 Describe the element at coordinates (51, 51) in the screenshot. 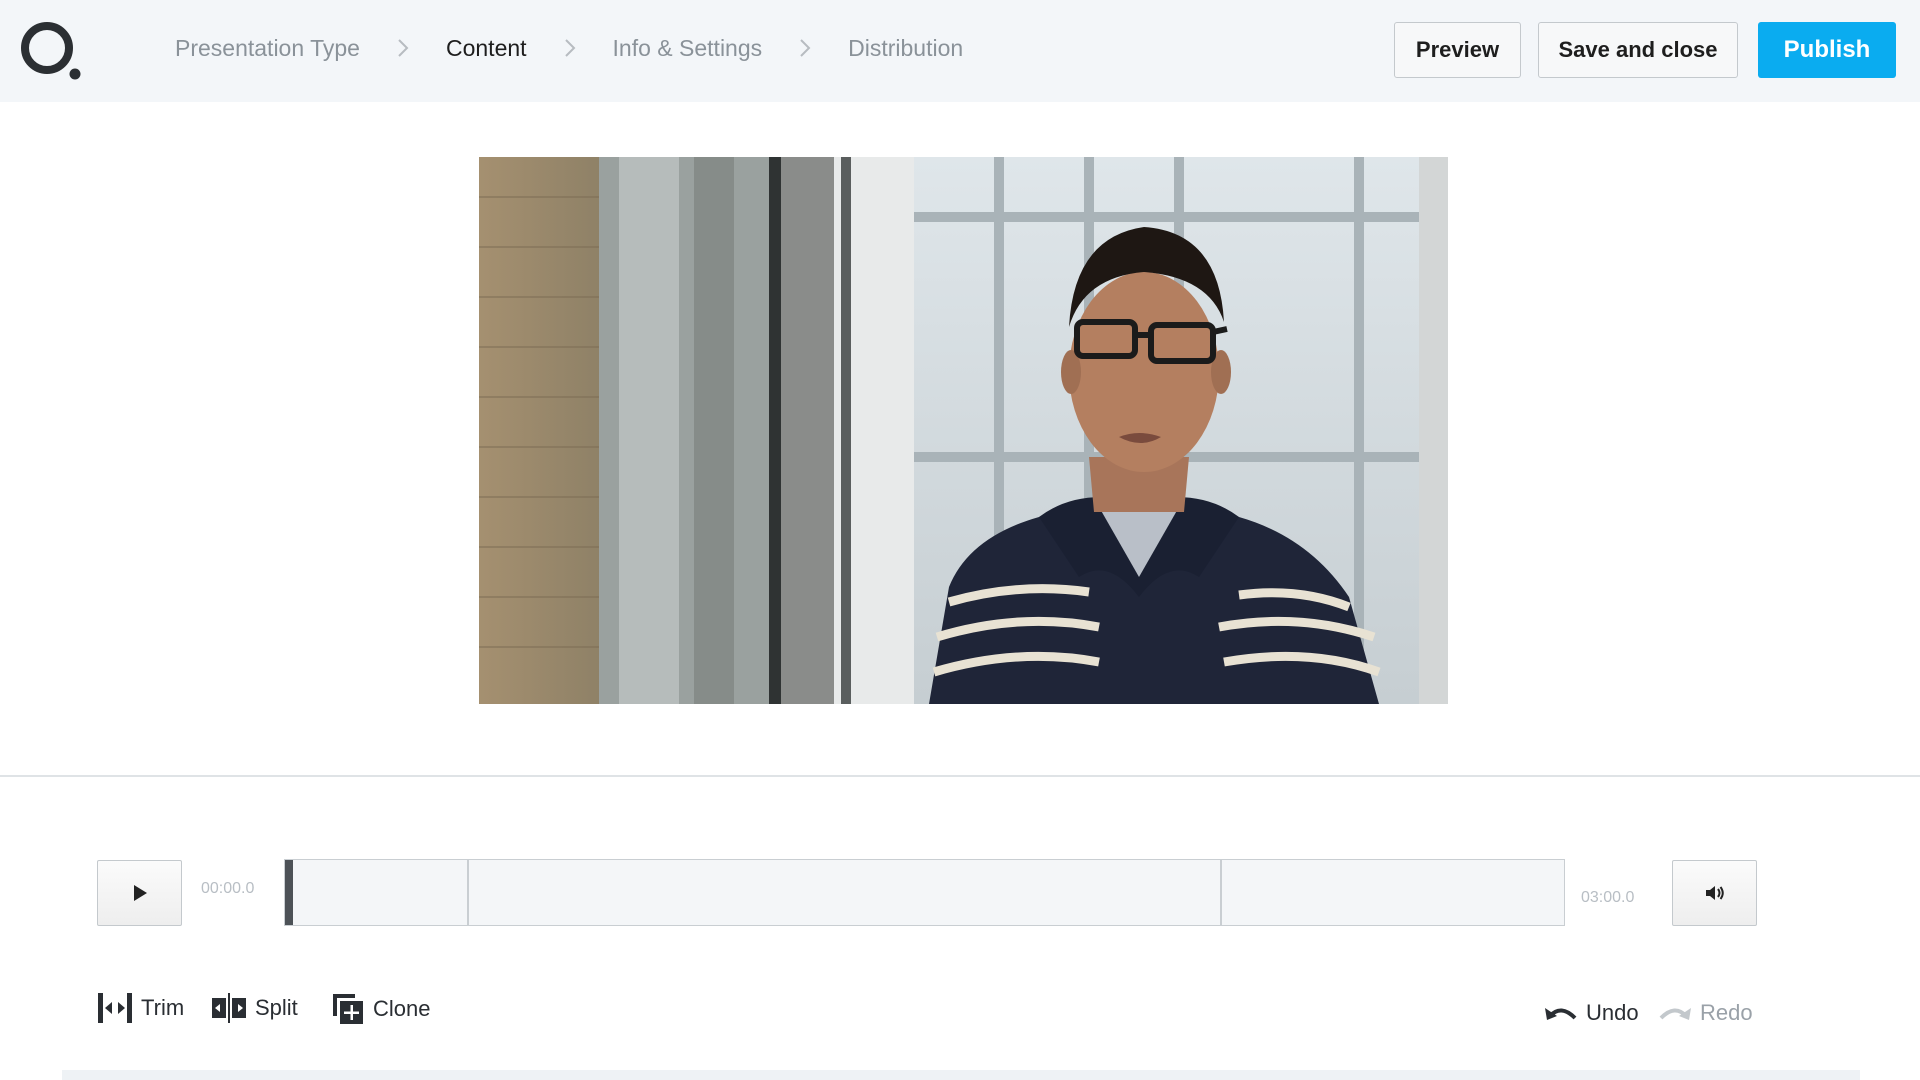

I see `logo-icon` at that location.